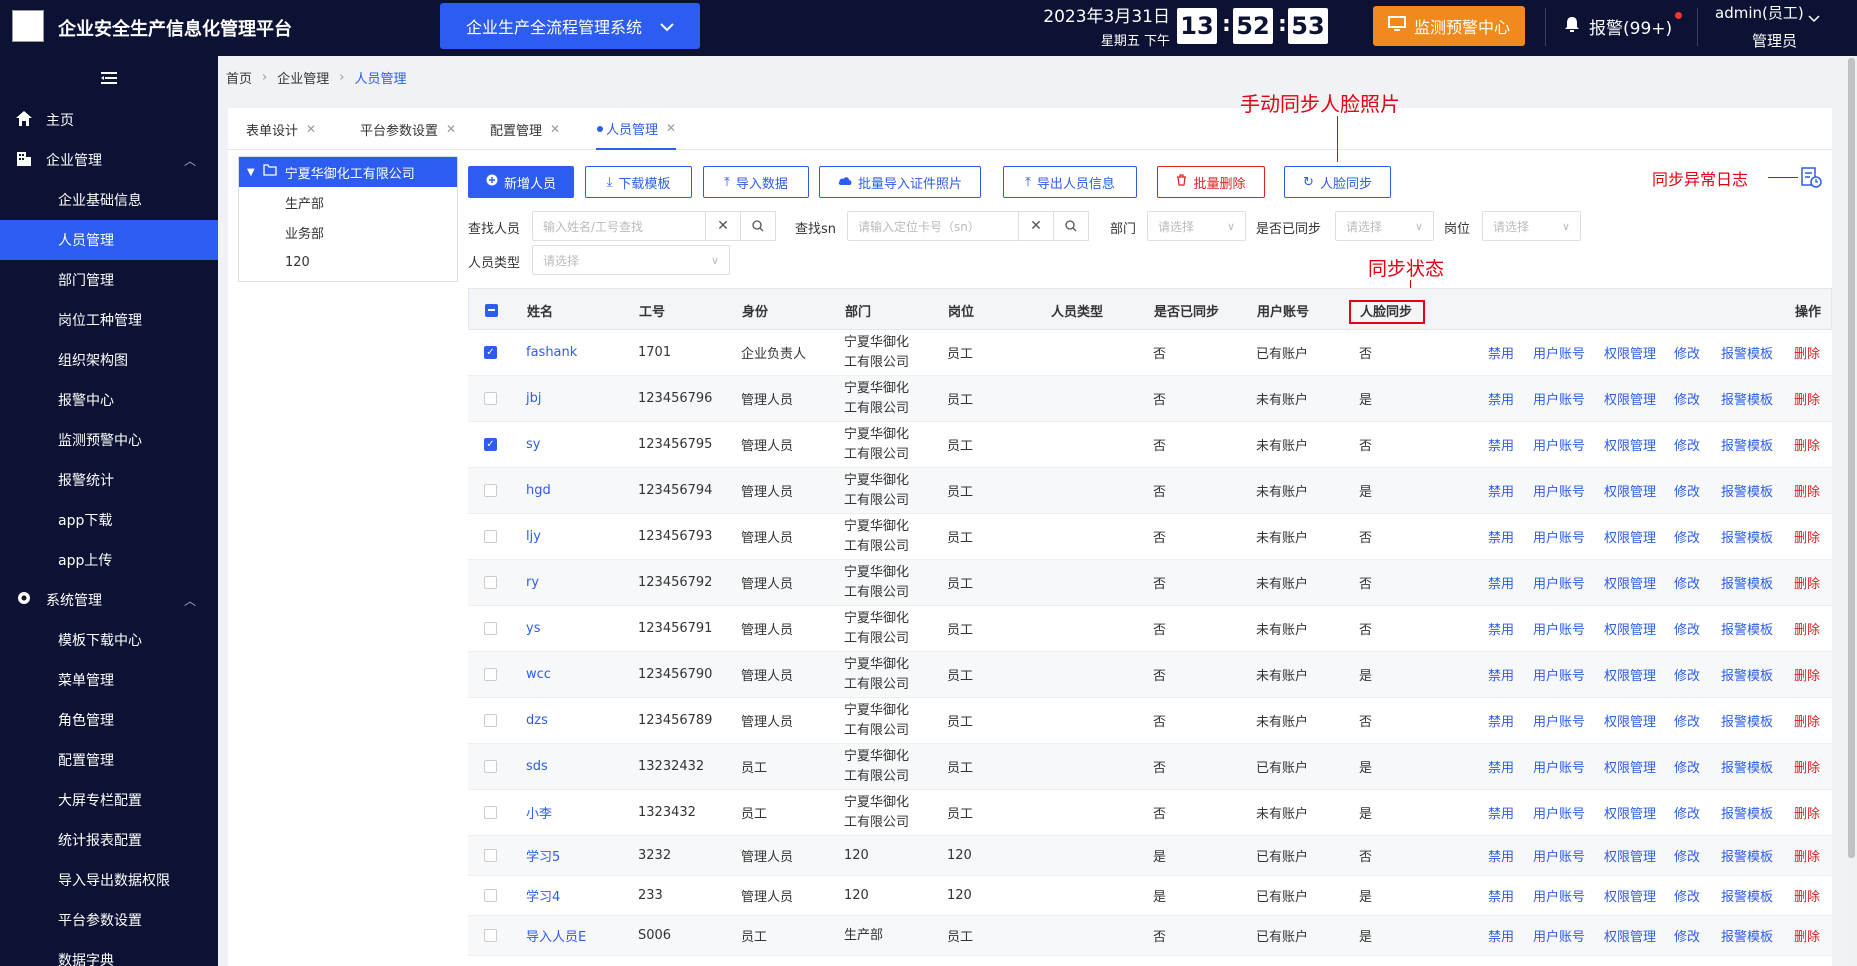  Describe the element at coordinates (533, 398) in the screenshot. I see `person-name-link: jbj` at that location.